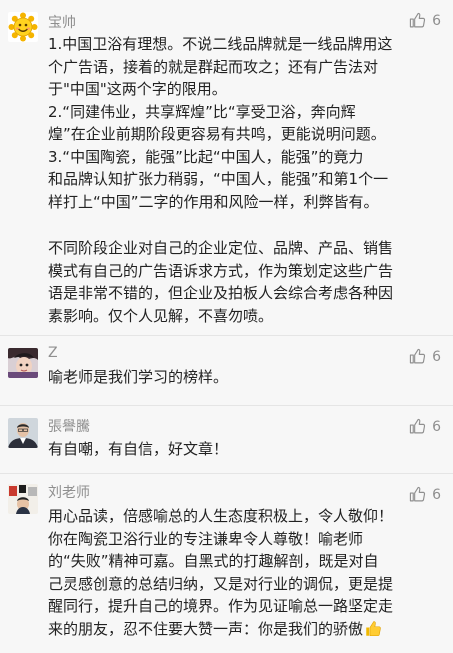 The width and height of the screenshot is (453, 653). I want to click on comment-author-name: 刘老师, so click(69, 492).